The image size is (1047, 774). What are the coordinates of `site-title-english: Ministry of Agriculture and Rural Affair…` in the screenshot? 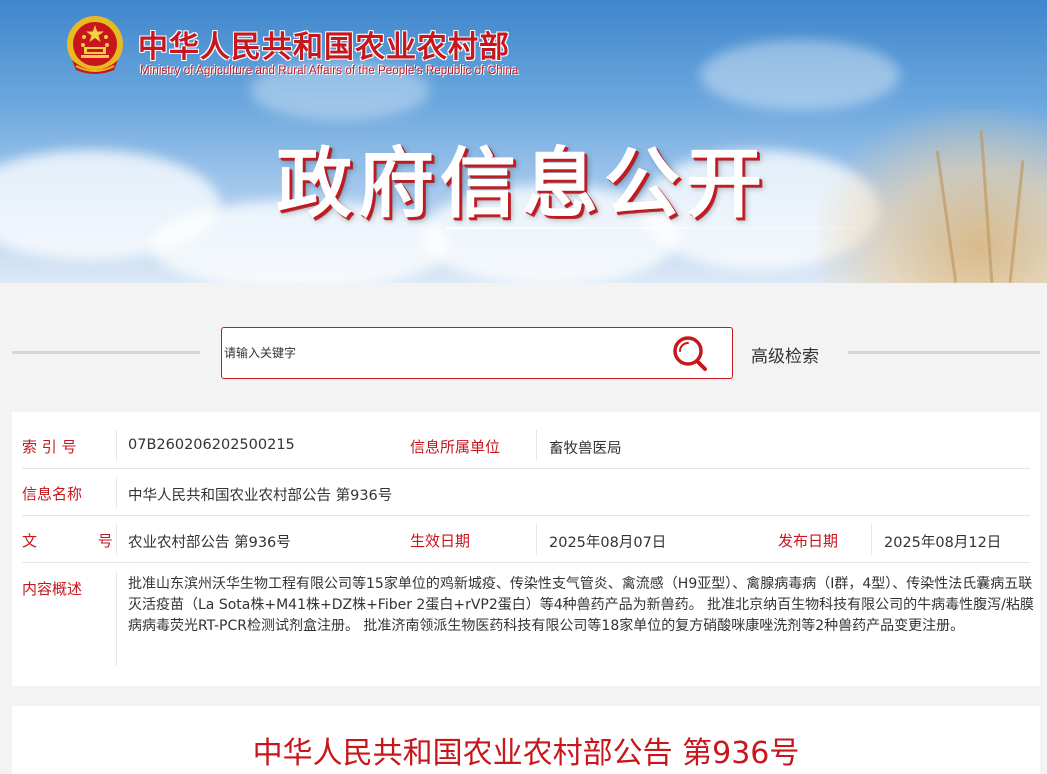 It's located at (329, 71).